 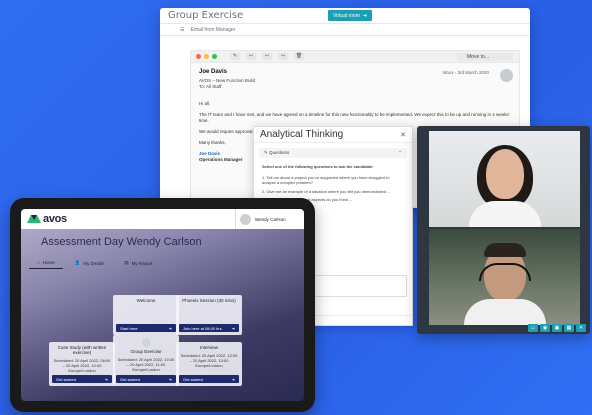 What do you see at coordinates (146, 300) in the screenshot?
I see `card-title: Welcome` at bounding box center [146, 300].